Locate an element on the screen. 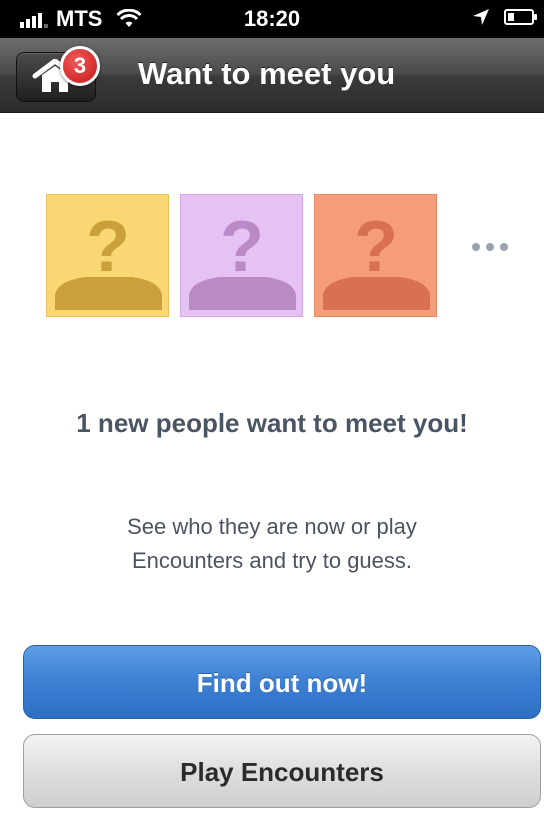 This screenshot has width=544, height=818. page-title: Want to meet you is located at coordinates (267, 73).